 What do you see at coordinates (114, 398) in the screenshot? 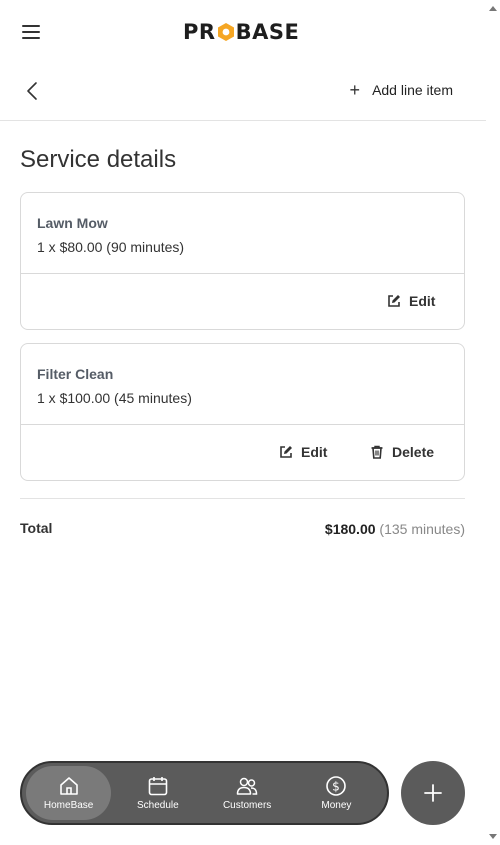
I see `service-detail: 1 x $100.00 (45 minutes)` at bounding box center [114, 398].